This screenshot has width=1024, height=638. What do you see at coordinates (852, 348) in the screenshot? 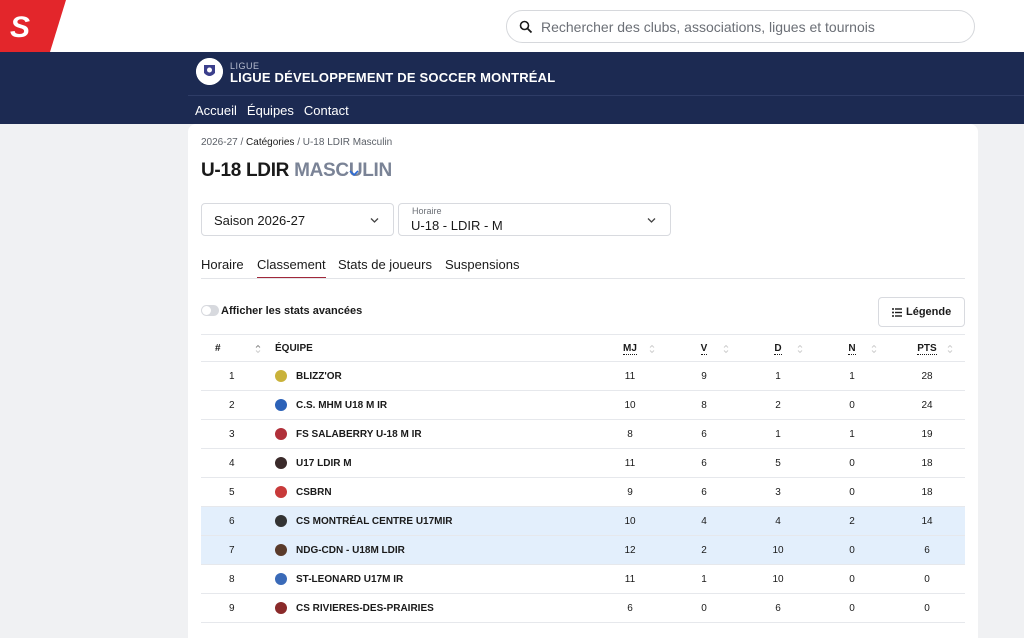
I see `col-header-ties: N` at bounding box center [852, 348].